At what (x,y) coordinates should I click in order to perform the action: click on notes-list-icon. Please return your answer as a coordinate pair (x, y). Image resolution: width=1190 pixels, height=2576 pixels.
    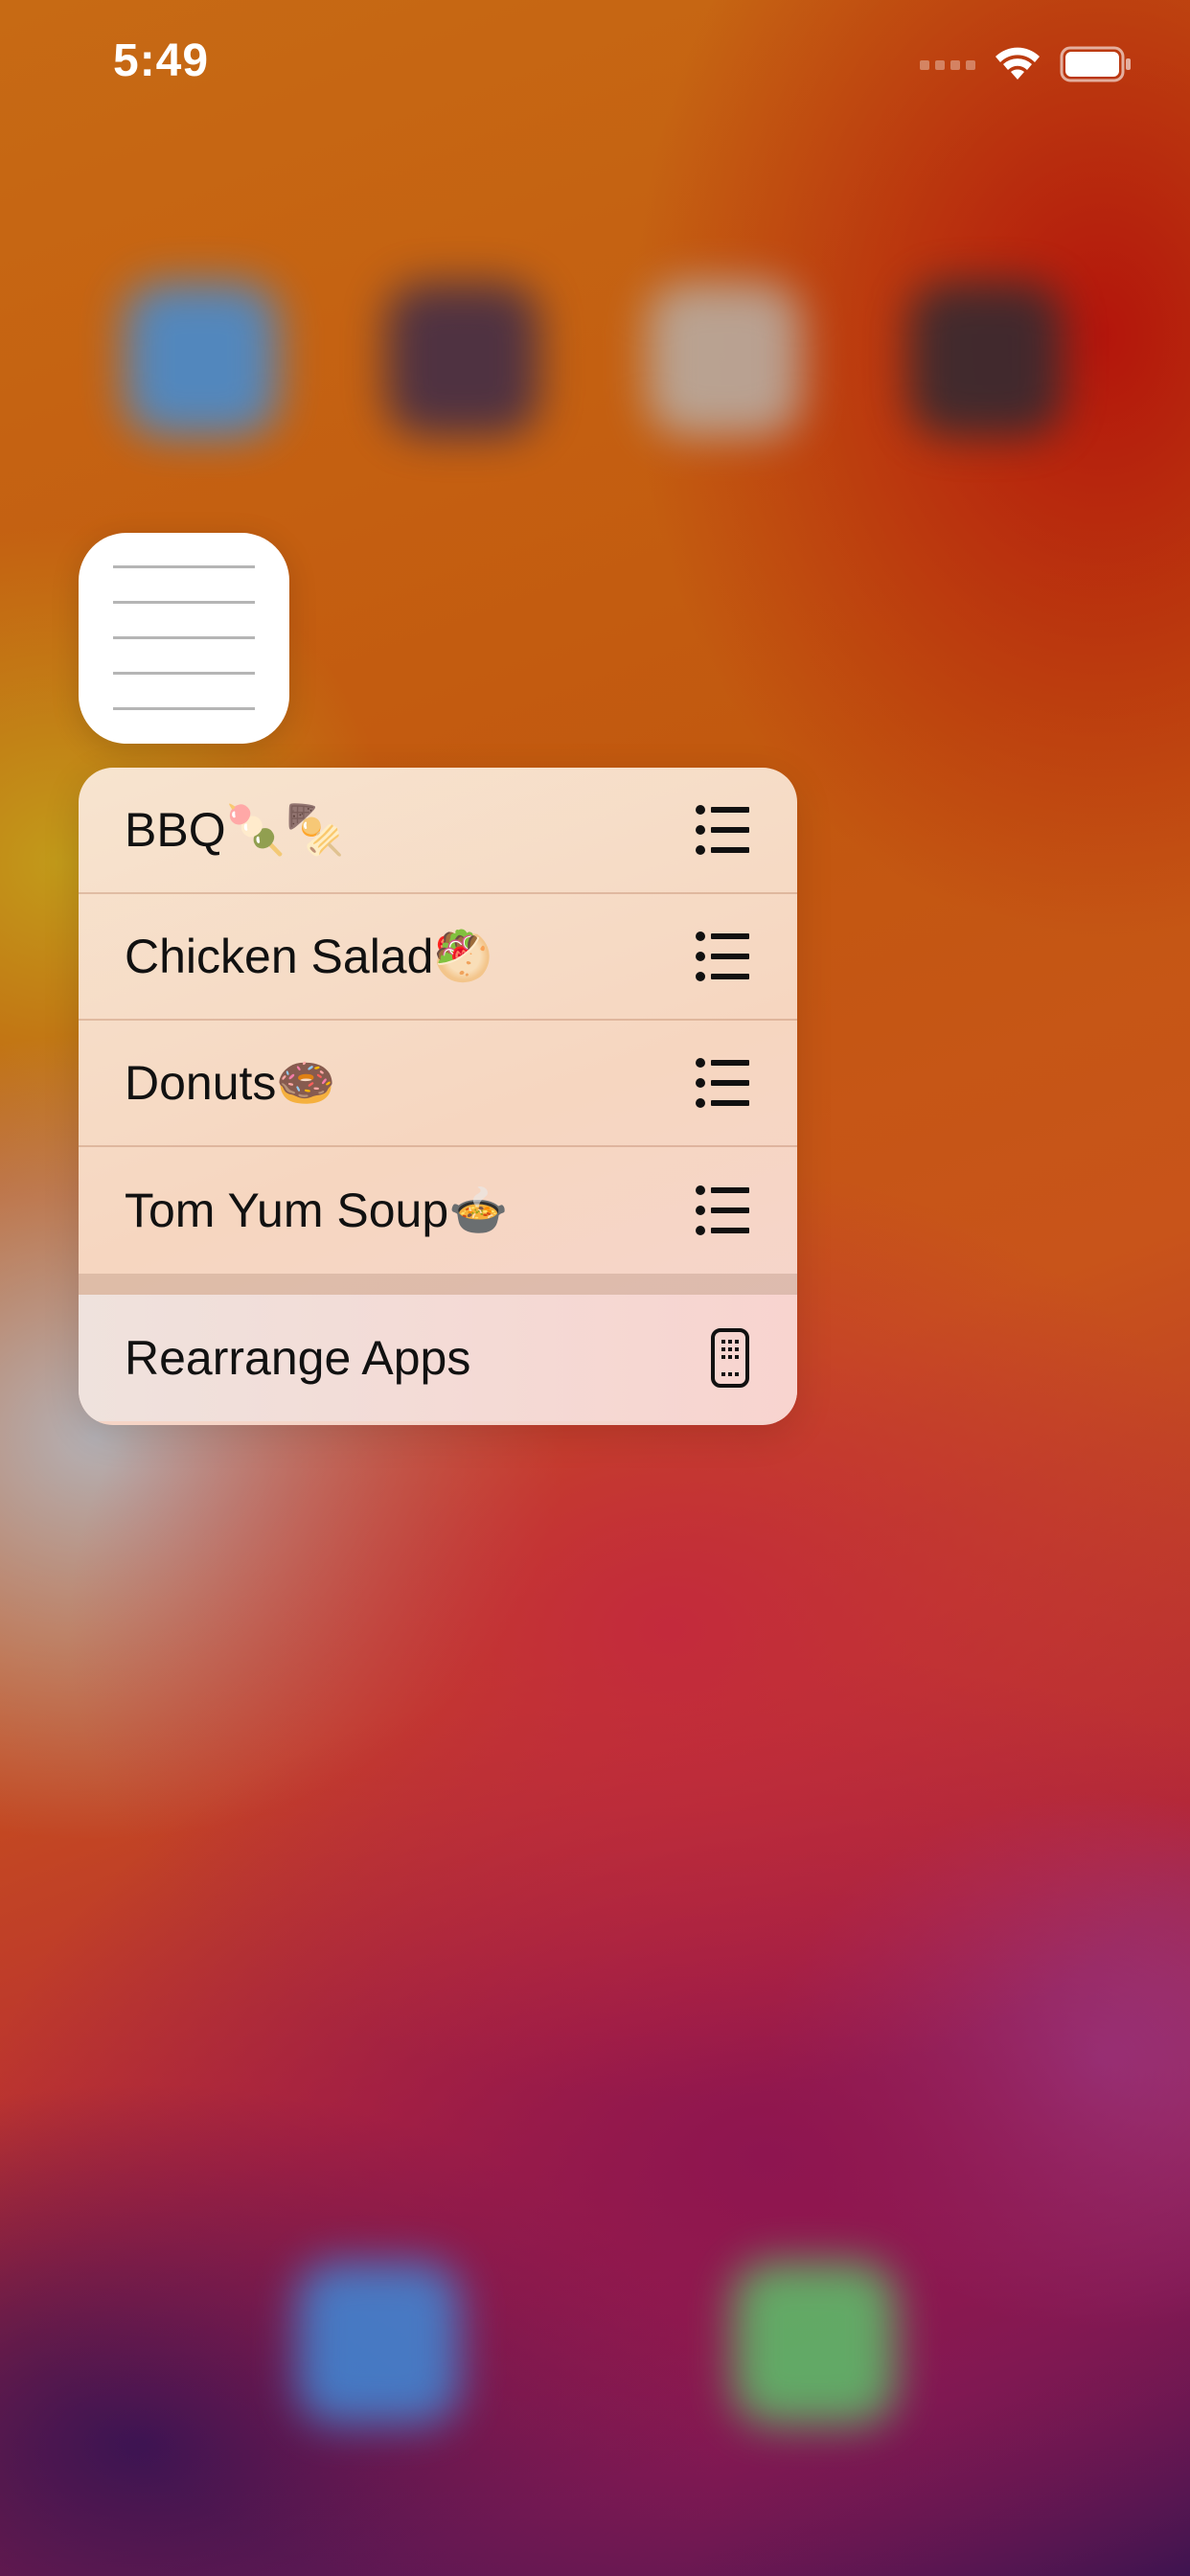
    Looking at the image, I should click on (184, 638).